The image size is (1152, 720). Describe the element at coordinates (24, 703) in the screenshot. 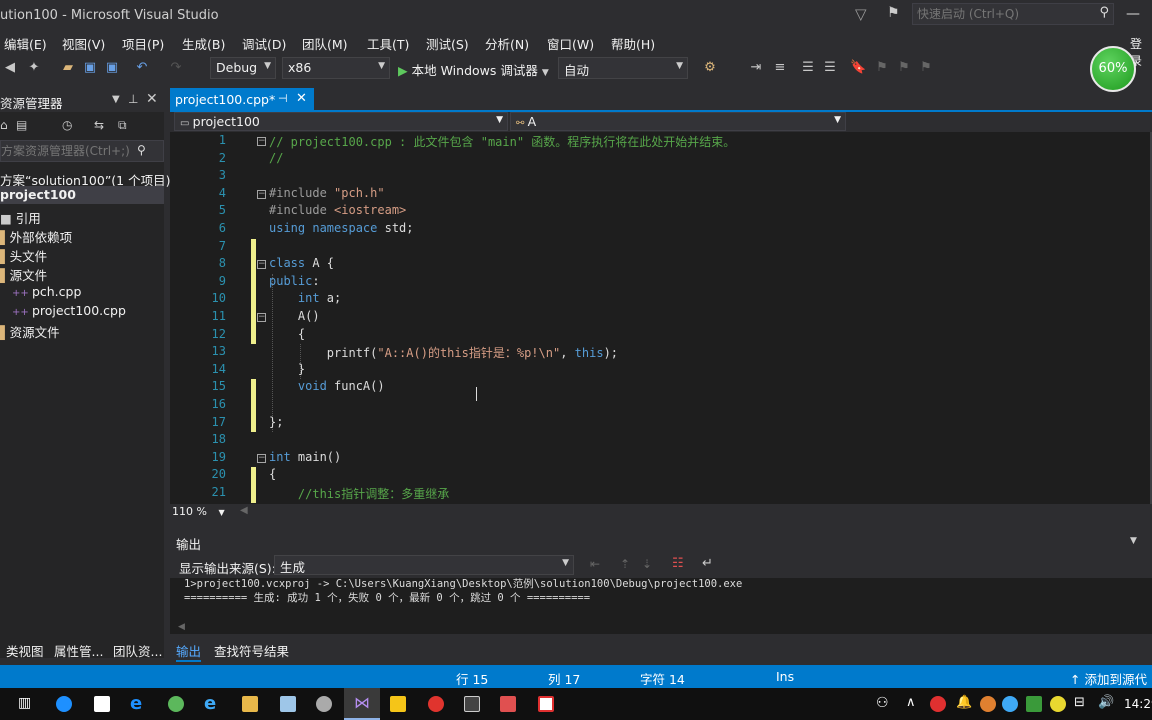

I see `task-view-icon: ▥` at that location.